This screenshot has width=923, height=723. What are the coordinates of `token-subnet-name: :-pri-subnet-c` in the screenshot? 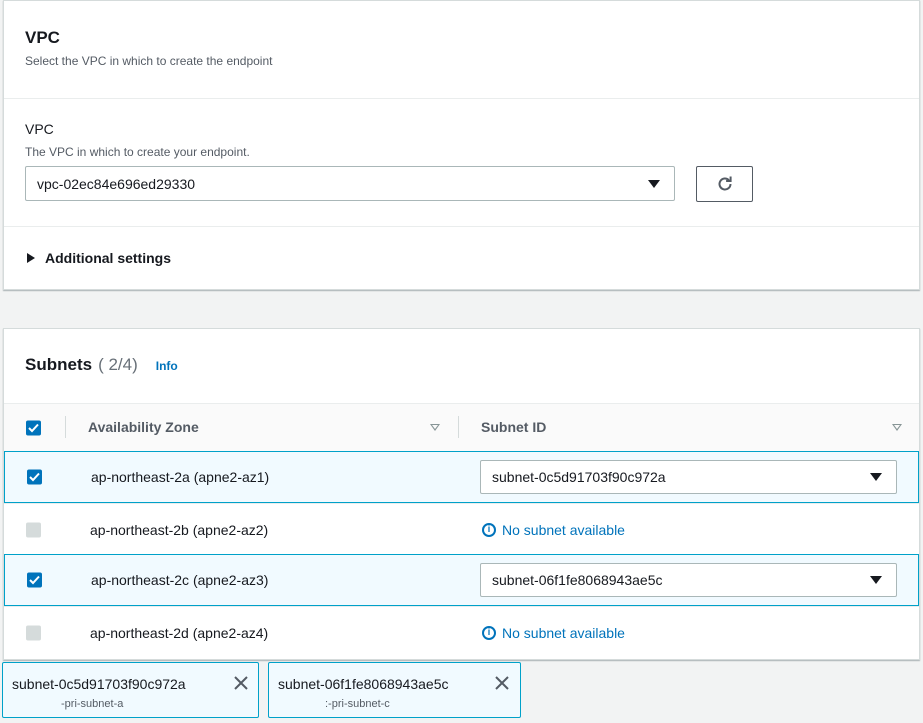 It's located at (357, 704).